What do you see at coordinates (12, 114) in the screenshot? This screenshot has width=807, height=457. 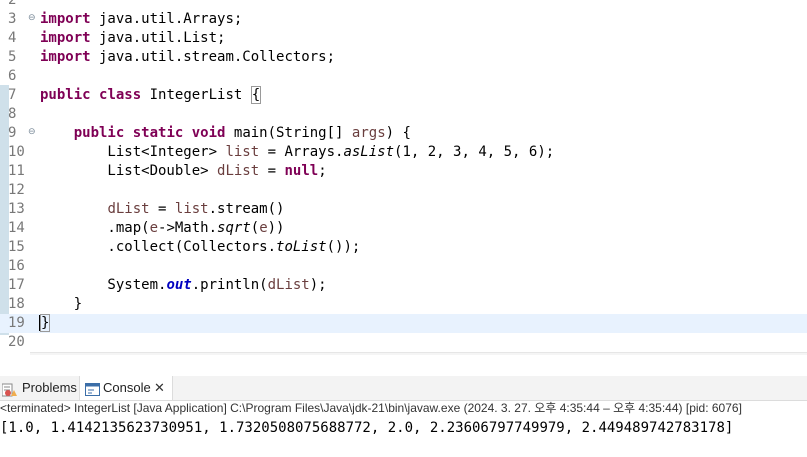 I see `line-number: 8` at bounding box center [12, 114].